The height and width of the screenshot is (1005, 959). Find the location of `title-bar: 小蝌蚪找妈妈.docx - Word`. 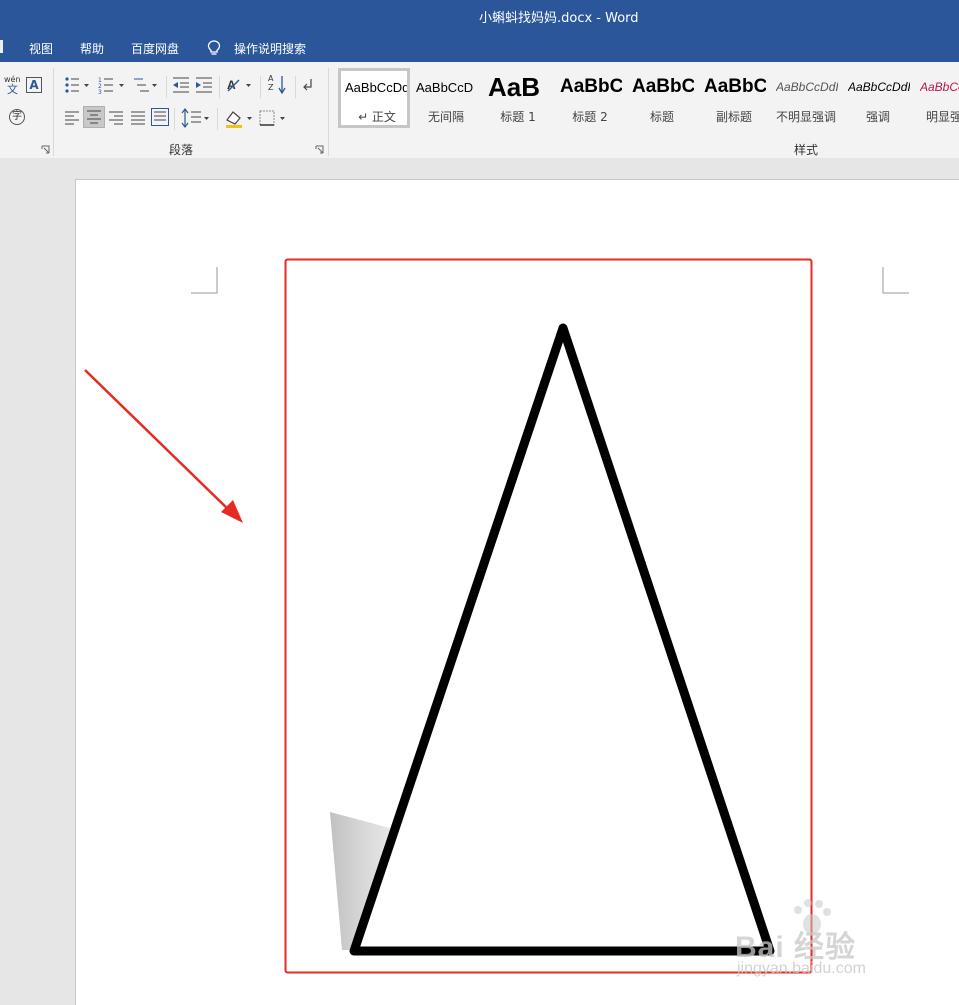

title-bar: 小蝌蚪找妈妈.docx - Word is located at coordinates (479, 16).